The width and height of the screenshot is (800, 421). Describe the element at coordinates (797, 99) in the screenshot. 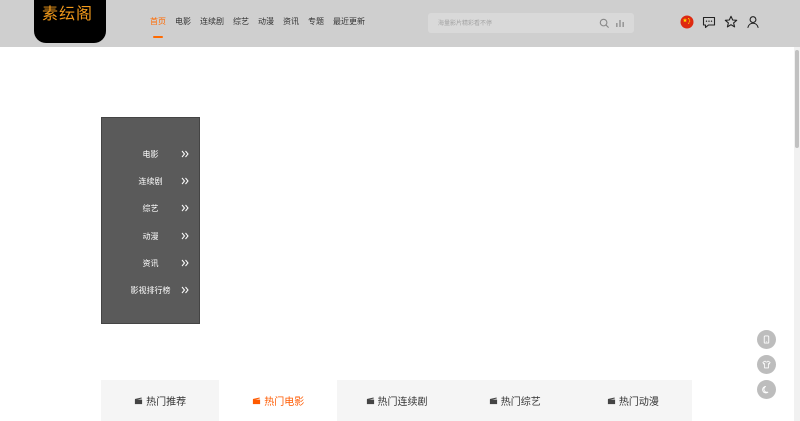

I see `scrollbar-thumb` at that location.